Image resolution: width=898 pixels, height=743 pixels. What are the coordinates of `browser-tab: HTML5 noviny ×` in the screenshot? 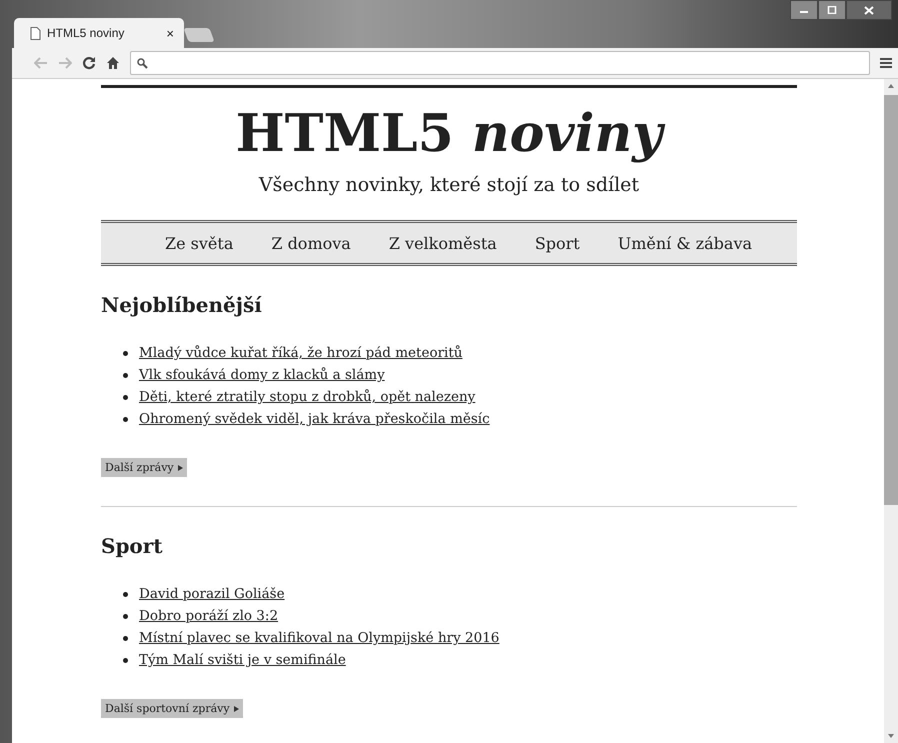 It's located at (99, 33).